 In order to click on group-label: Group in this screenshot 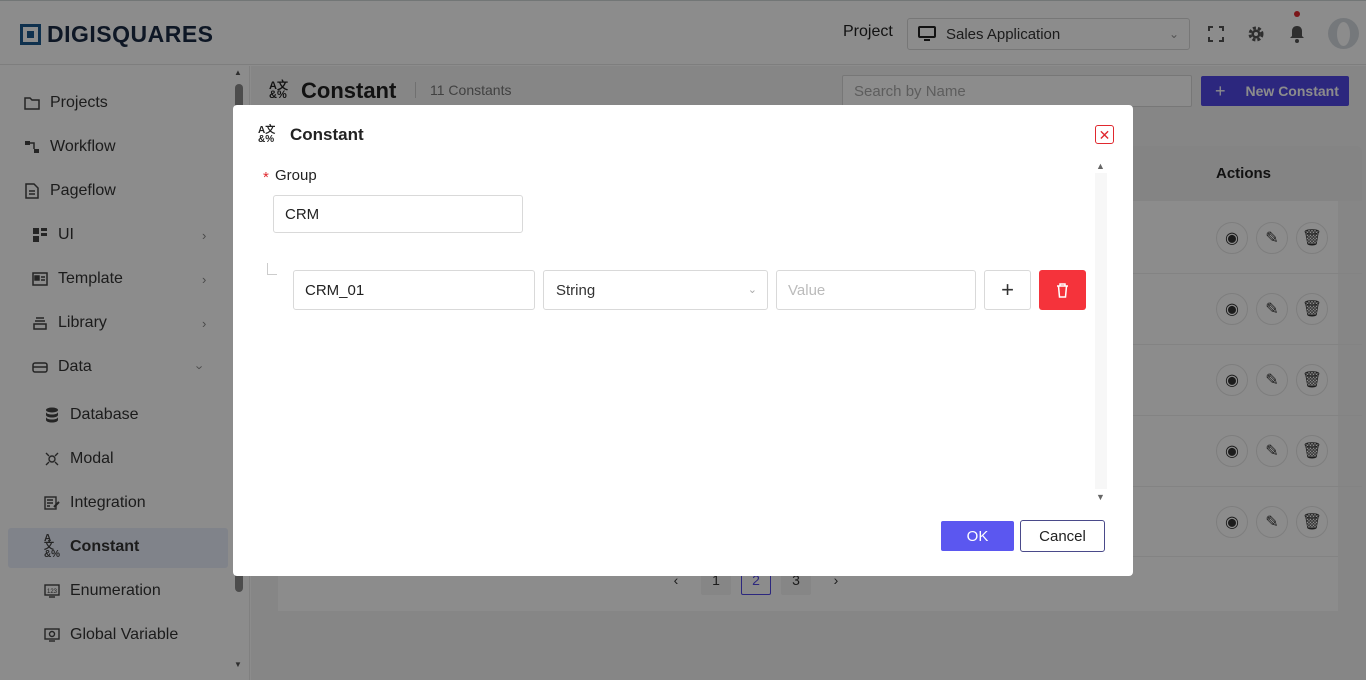, I will do `click(296, 175)`.